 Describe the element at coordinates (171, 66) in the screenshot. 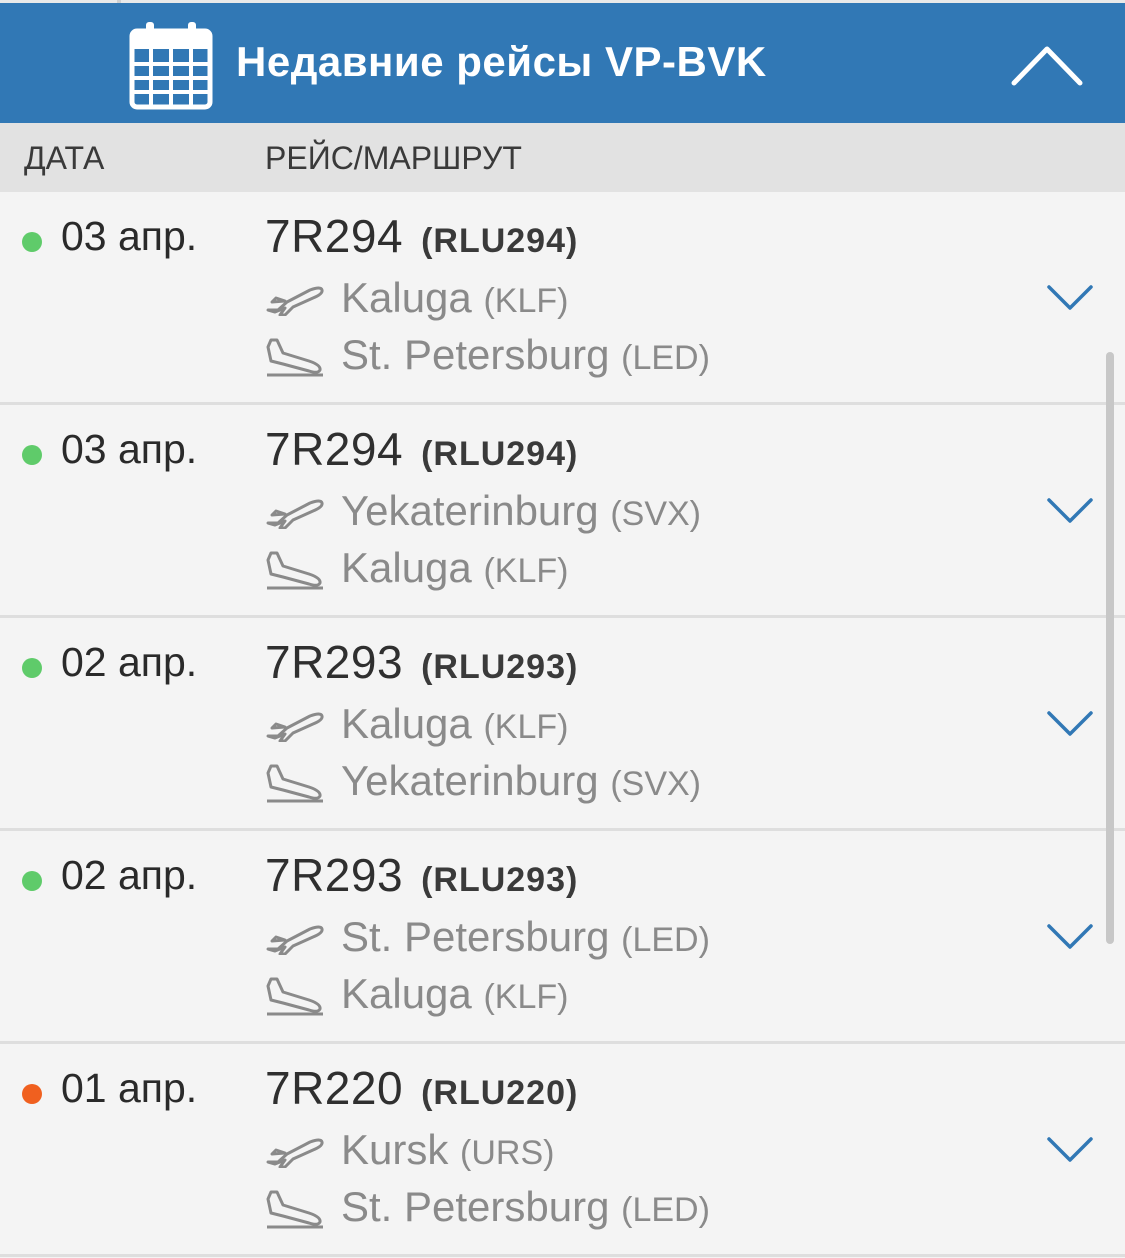

I see `calendar-icon` at that location.